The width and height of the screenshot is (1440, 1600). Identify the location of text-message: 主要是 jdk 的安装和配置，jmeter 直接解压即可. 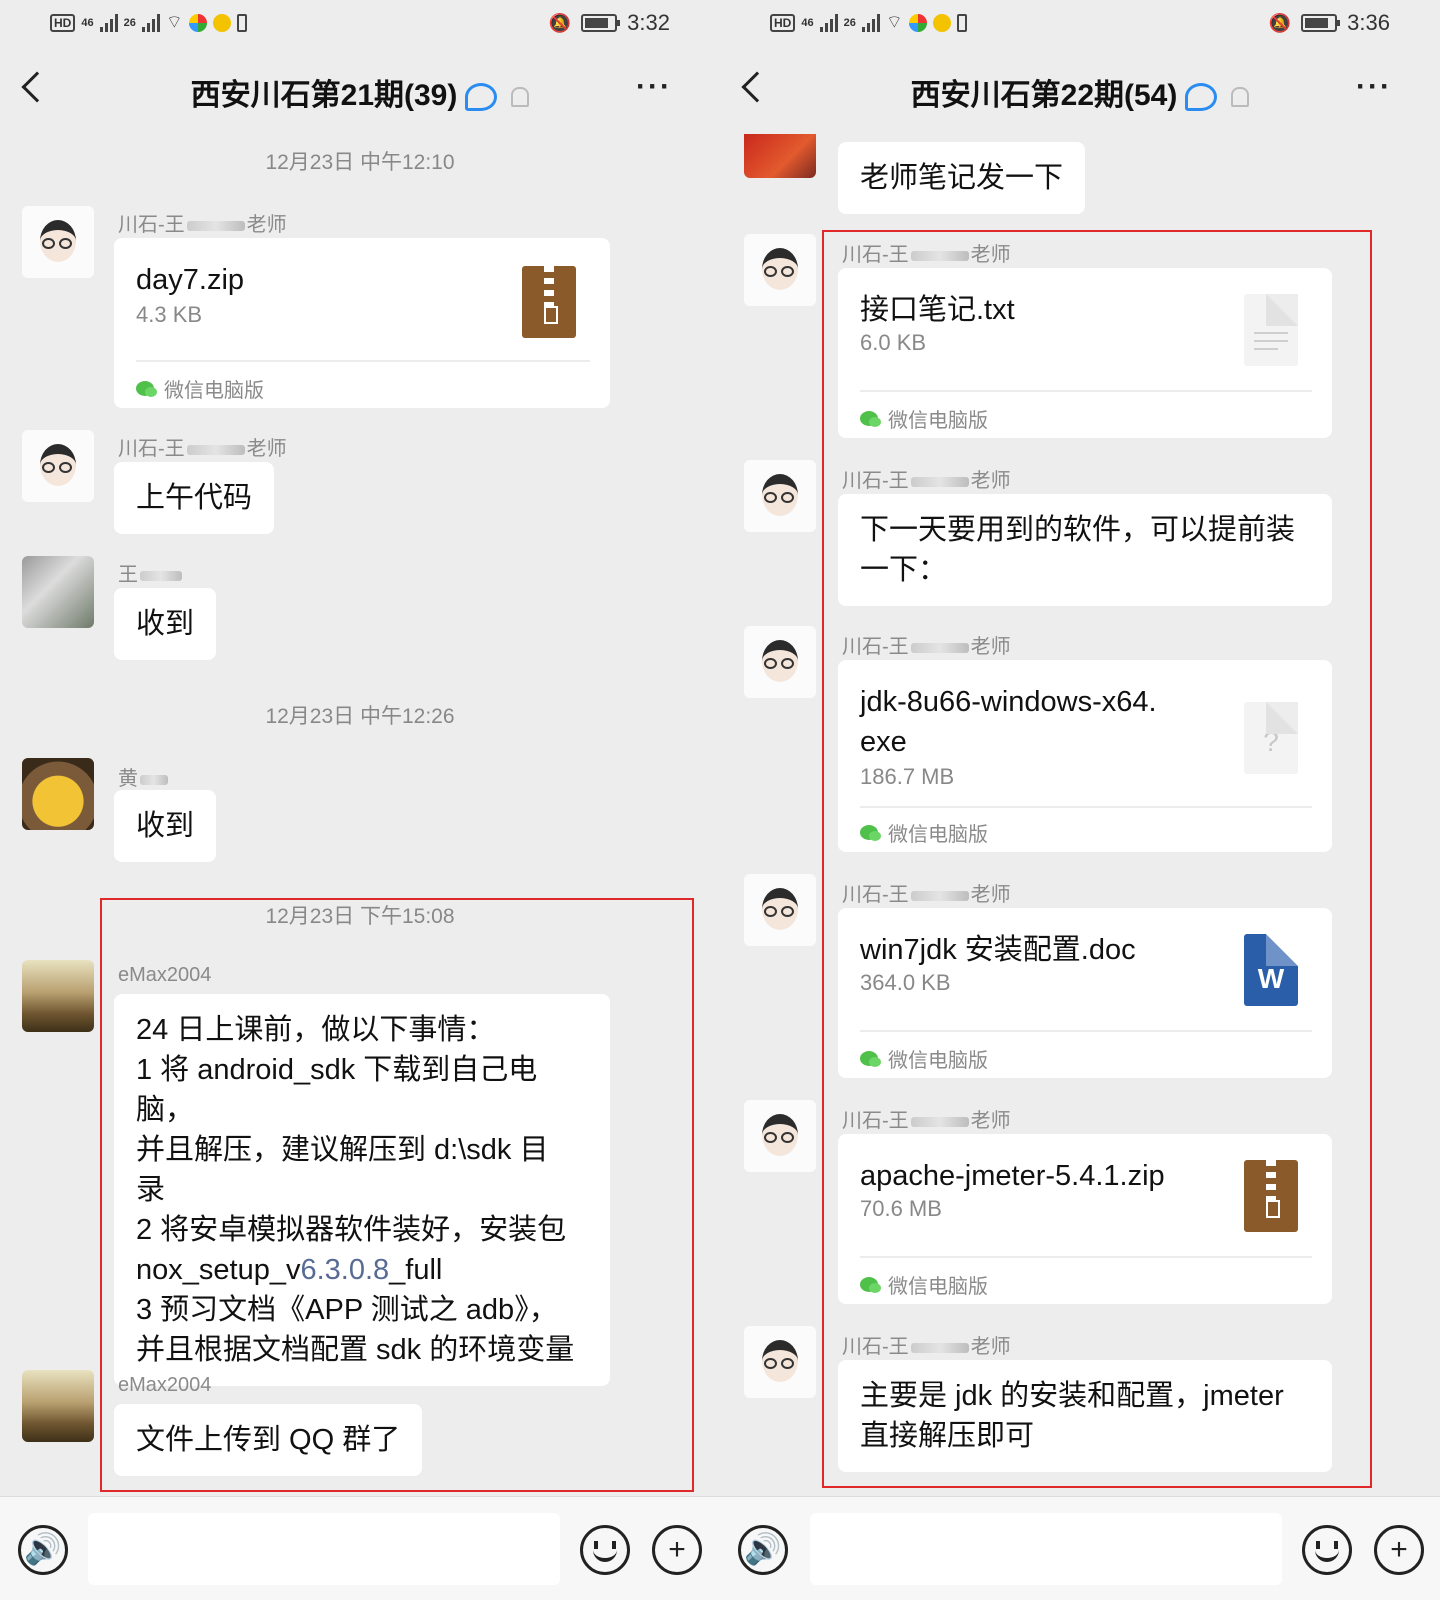
(1085, 1416).